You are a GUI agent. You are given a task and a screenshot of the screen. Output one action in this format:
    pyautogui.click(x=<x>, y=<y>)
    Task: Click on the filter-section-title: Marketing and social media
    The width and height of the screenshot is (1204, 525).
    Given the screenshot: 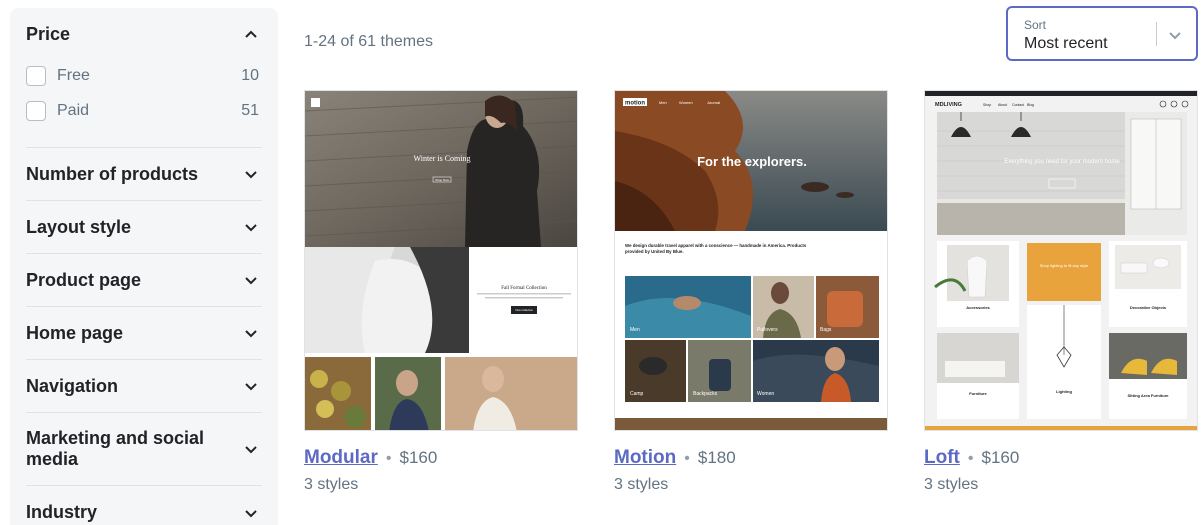 What is the action you would take?
    pyautogui.click(x=115, y=448)
    